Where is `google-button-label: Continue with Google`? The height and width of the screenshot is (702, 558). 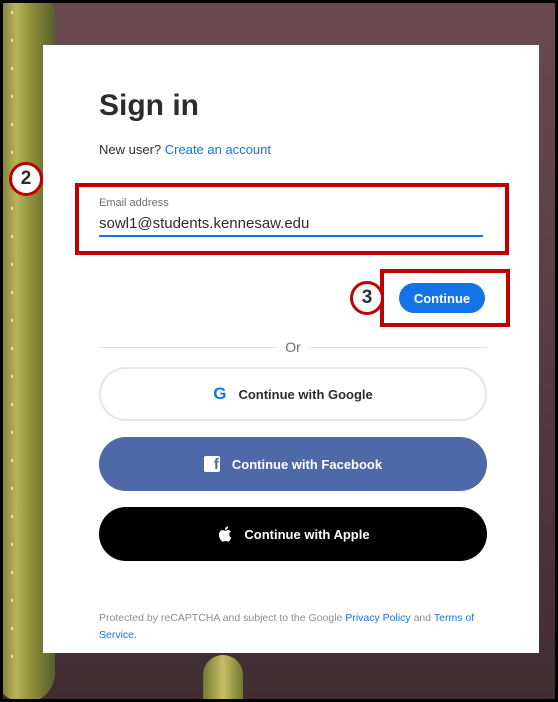
google-button-label: Continue with Google is located at coordinates (305, 394).